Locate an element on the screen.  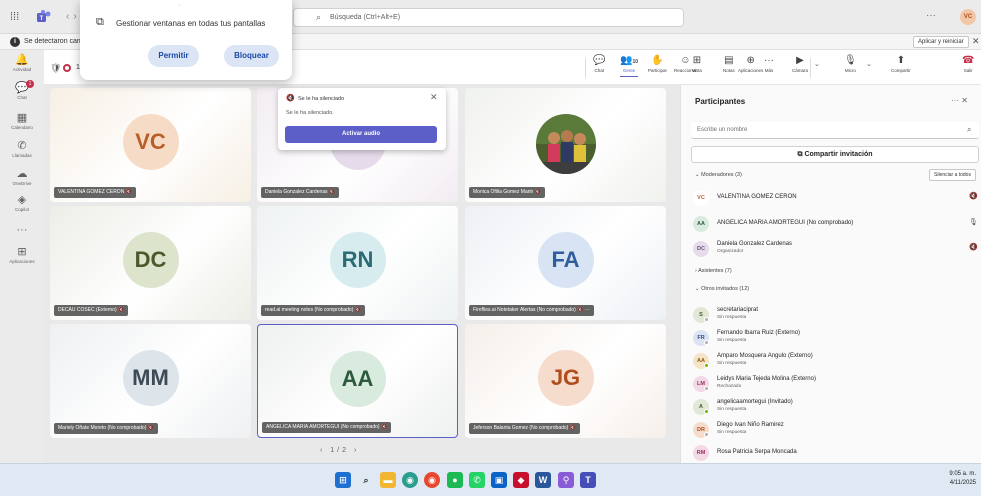
presence-icon is located at coordinates (706, 342).